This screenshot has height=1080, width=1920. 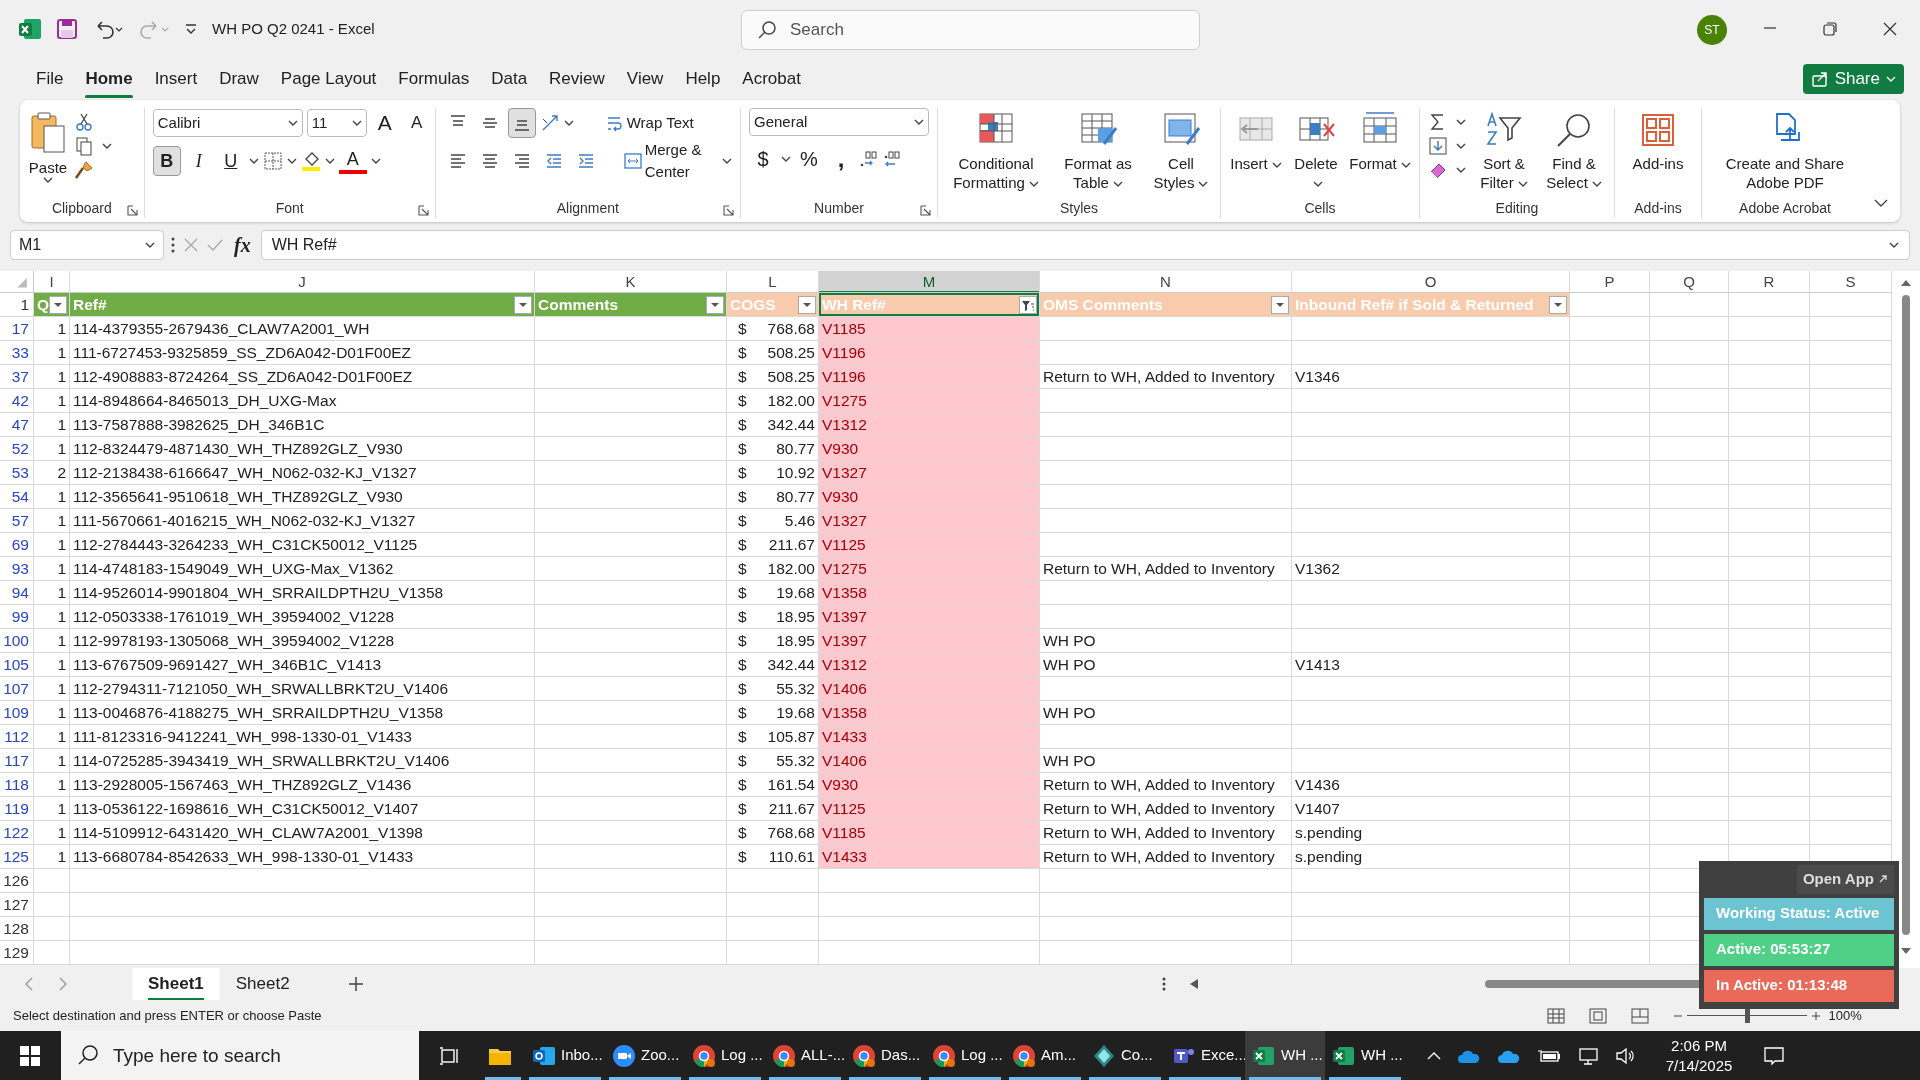 What do you see at coordinates (1430, 281) in the screenshot?
I see `column-header: O` at bounding box center [1430, 281].